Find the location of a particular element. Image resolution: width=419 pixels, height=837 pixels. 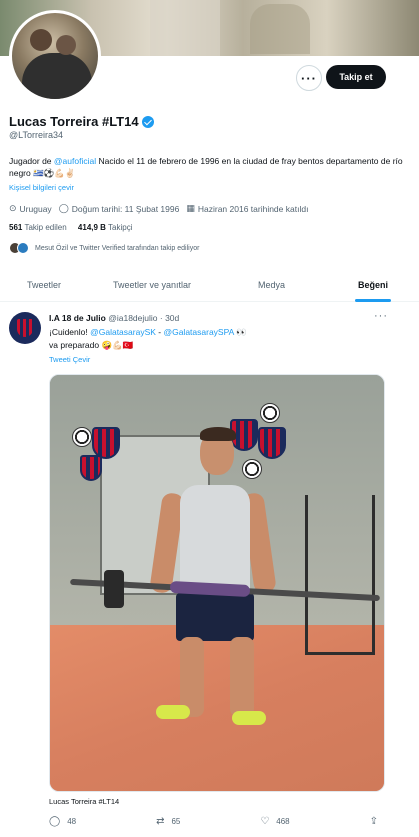

person-torso is located at coordinates (215, 540).